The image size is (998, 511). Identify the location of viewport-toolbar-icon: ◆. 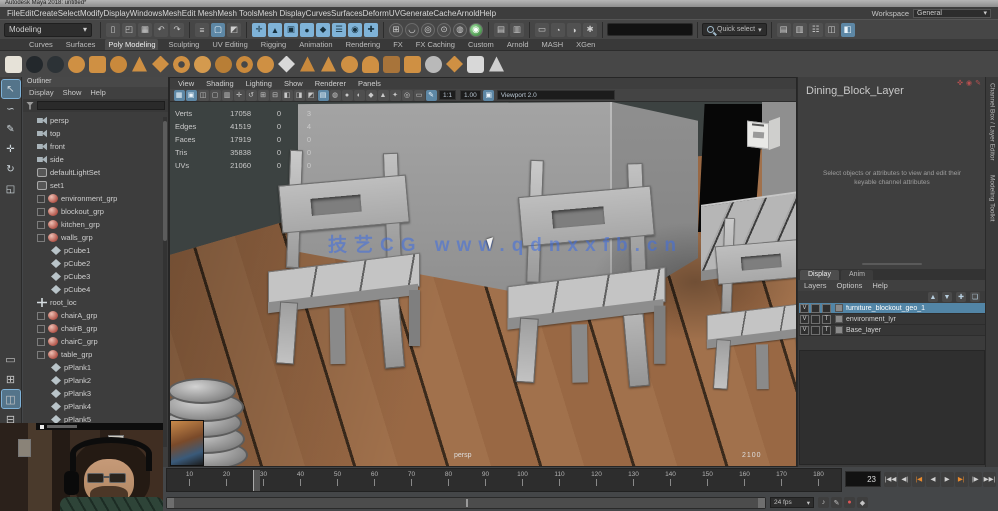
(371, 95).